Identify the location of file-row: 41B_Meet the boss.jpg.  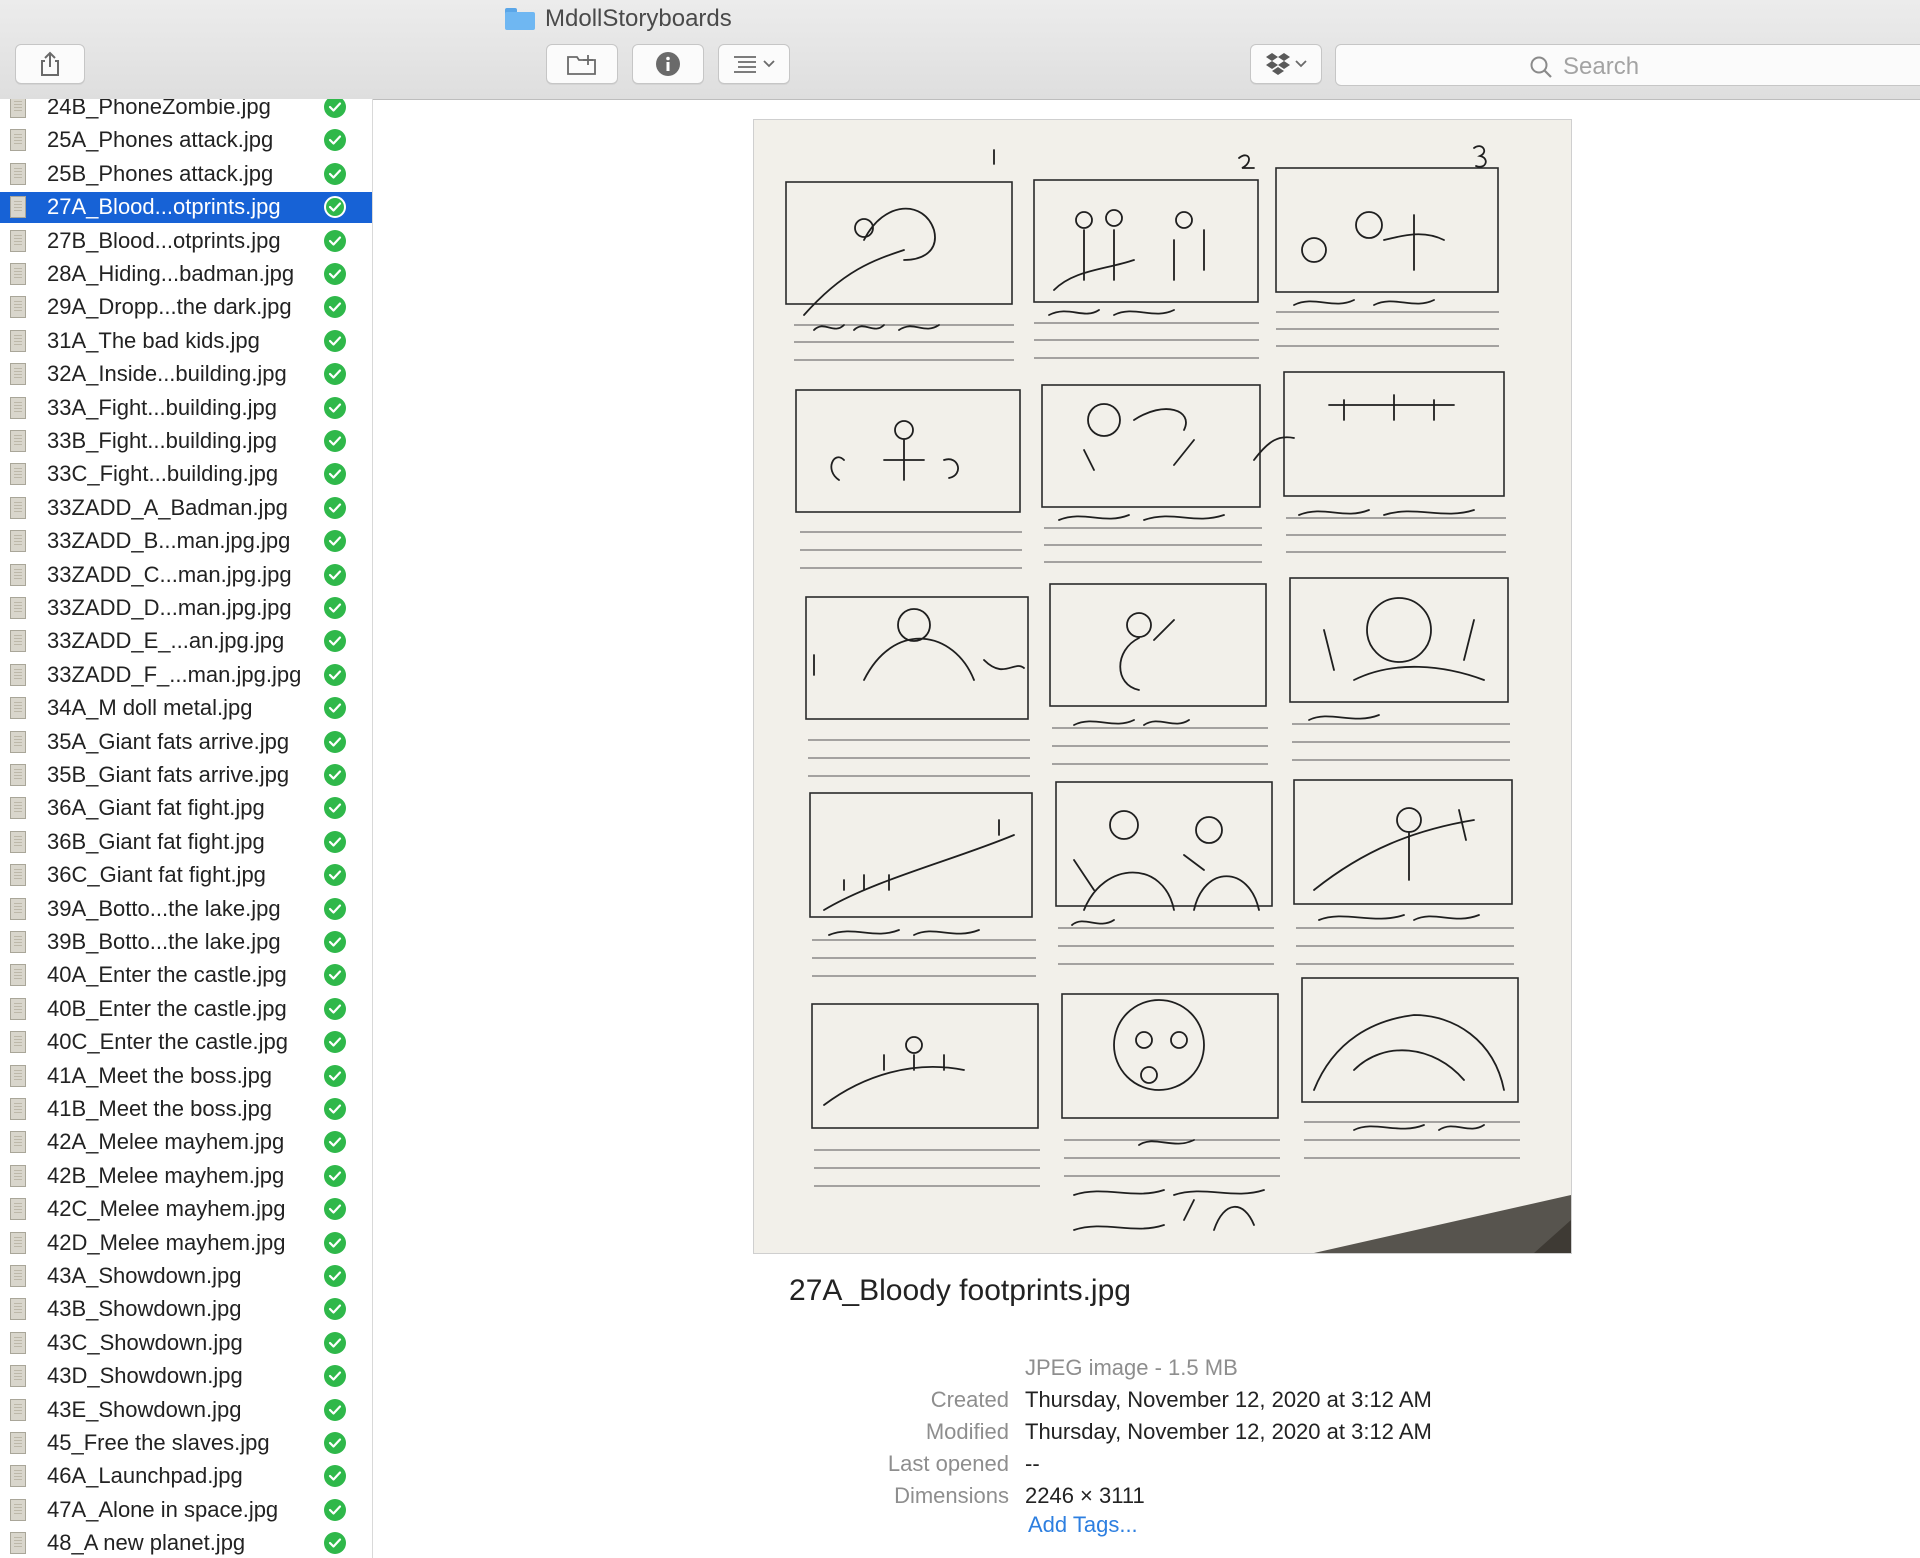
(186, 1109).